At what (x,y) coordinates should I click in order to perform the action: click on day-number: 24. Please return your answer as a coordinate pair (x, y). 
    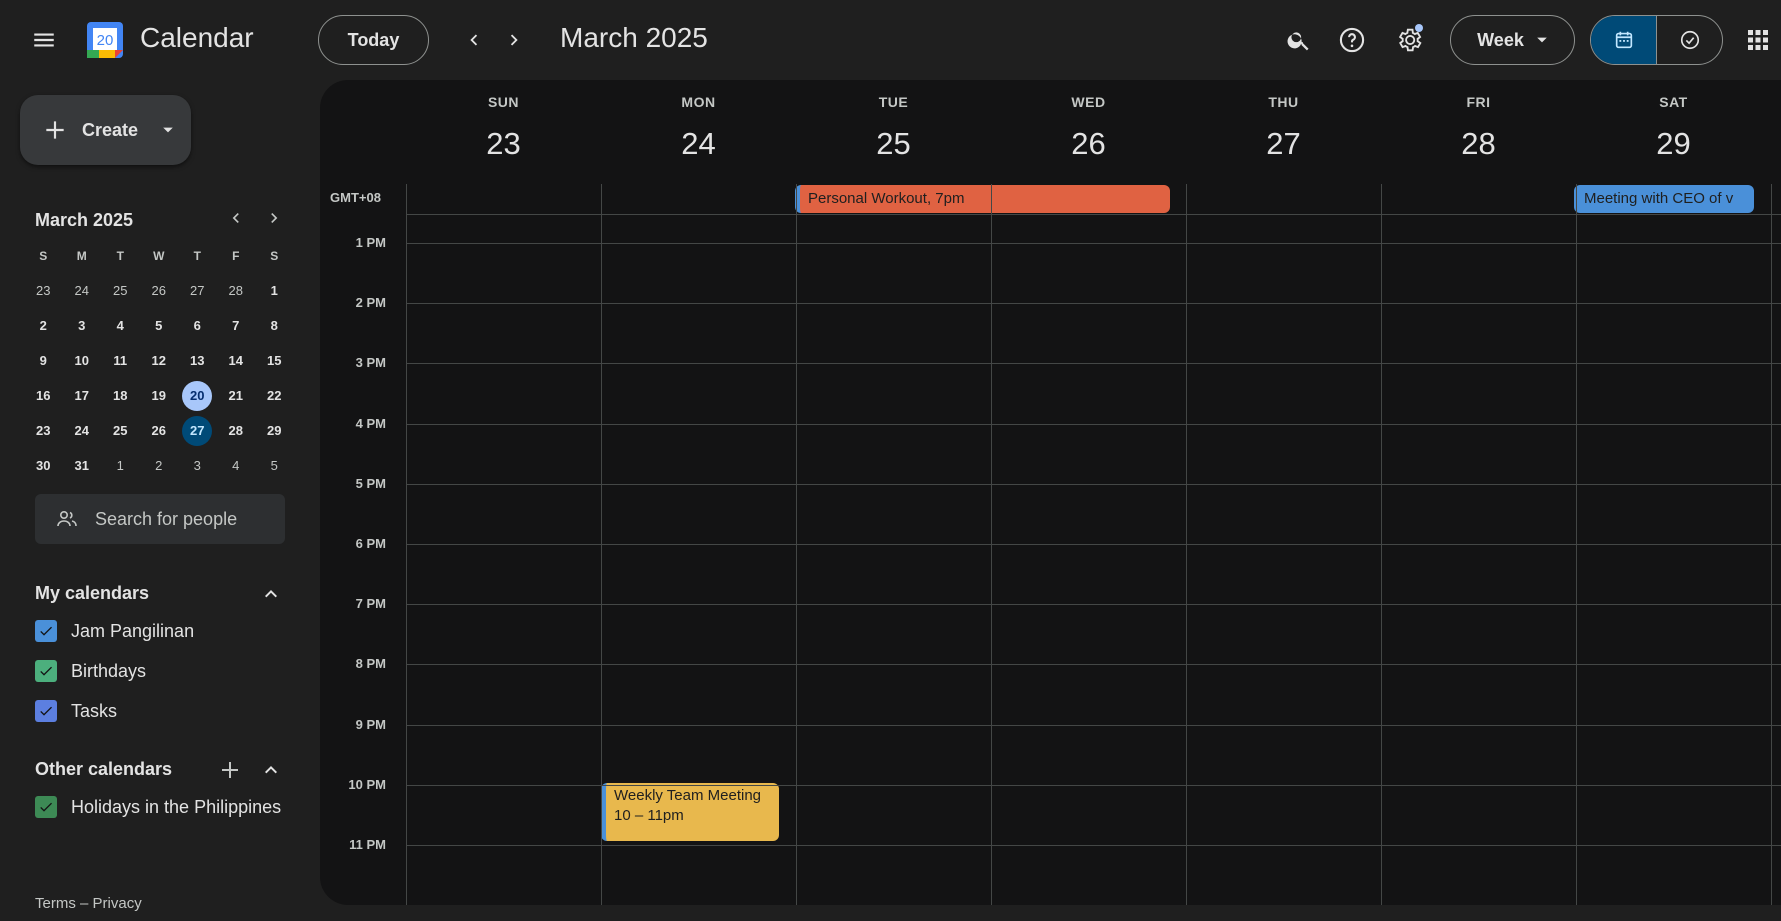
    Looking at the image, I should click on (698, 144).